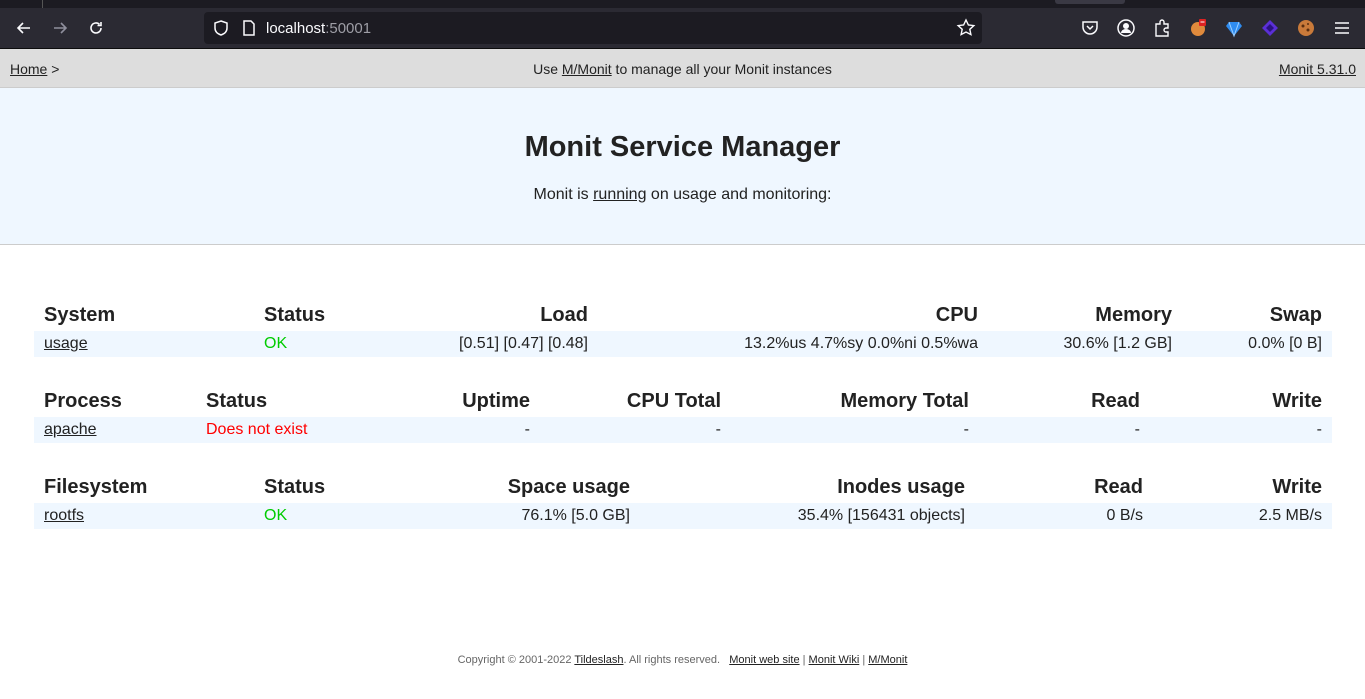 The image size is (1365, 699). What do you see at coordinates (1126, 28) in the screenshot?
I see `account-icon` at bounding box center [1126, 28].